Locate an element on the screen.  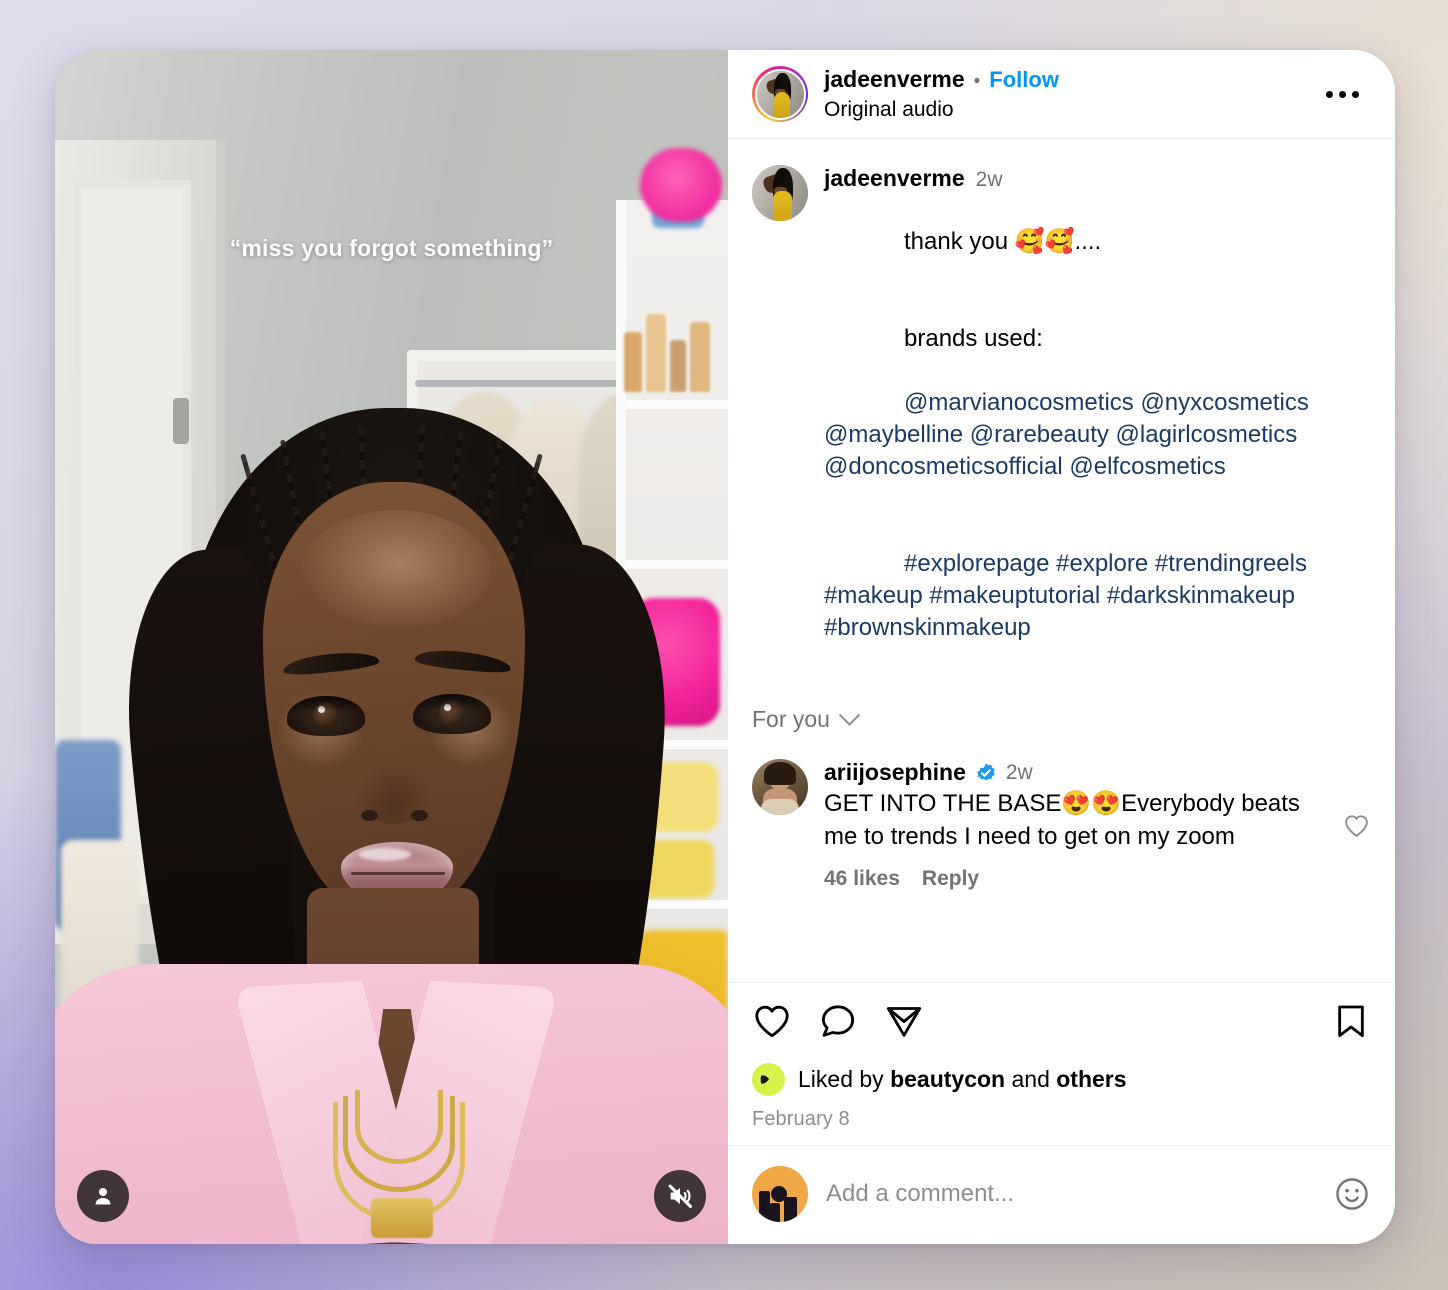
user-avatar-icon is located at coordinates (780, 1194).